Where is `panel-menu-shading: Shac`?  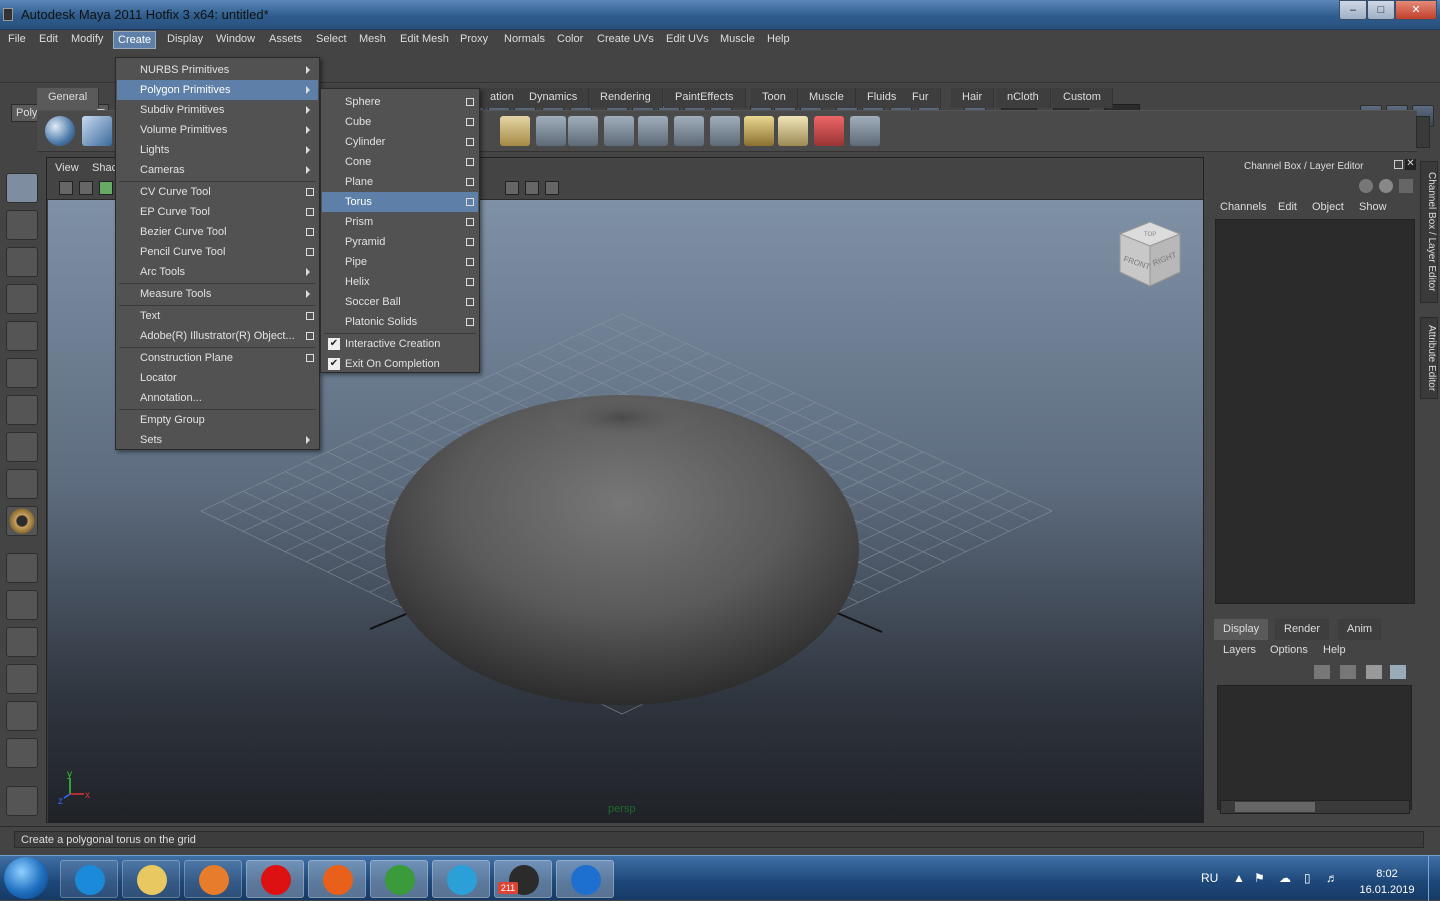 panel-menu-shading: Shac is located at coordinates (104, 168).